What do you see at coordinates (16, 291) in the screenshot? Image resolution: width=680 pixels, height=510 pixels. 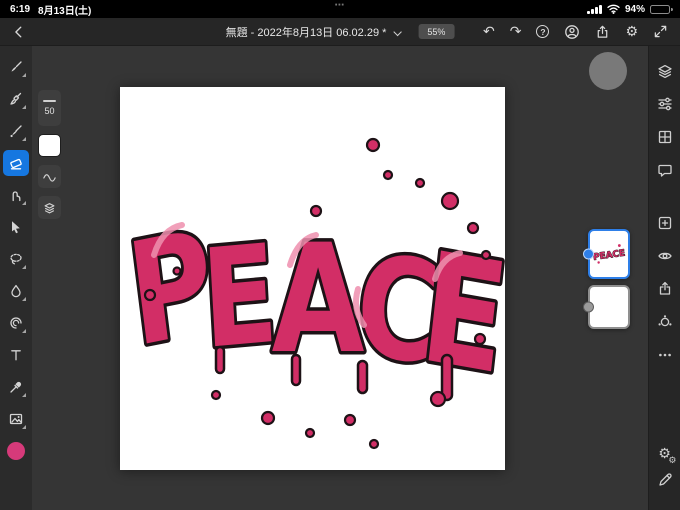 I see `fill-tool` at bounding box center [16, 291].